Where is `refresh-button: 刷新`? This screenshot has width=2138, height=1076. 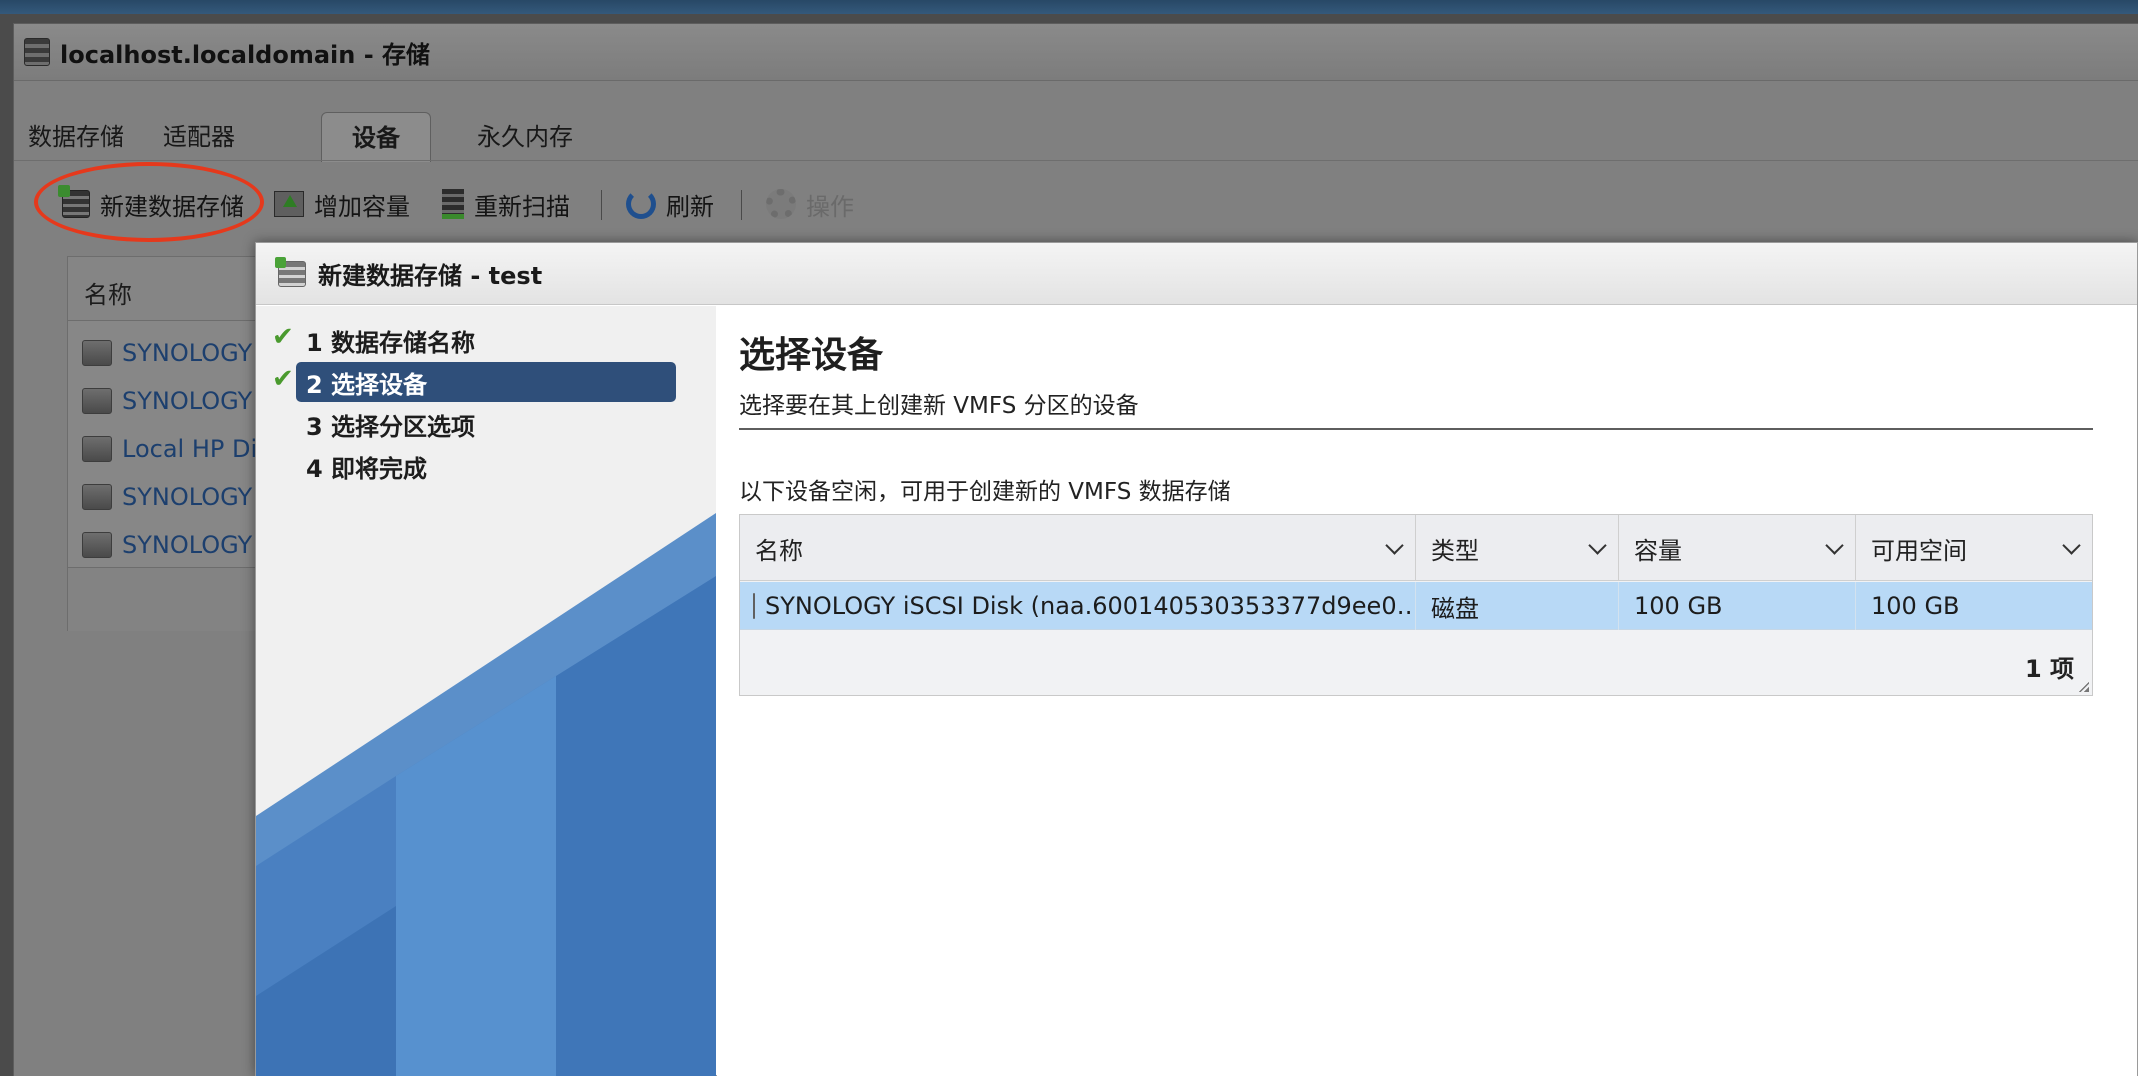 refresh-button: 刷新 is located at coordinates (670, 204).